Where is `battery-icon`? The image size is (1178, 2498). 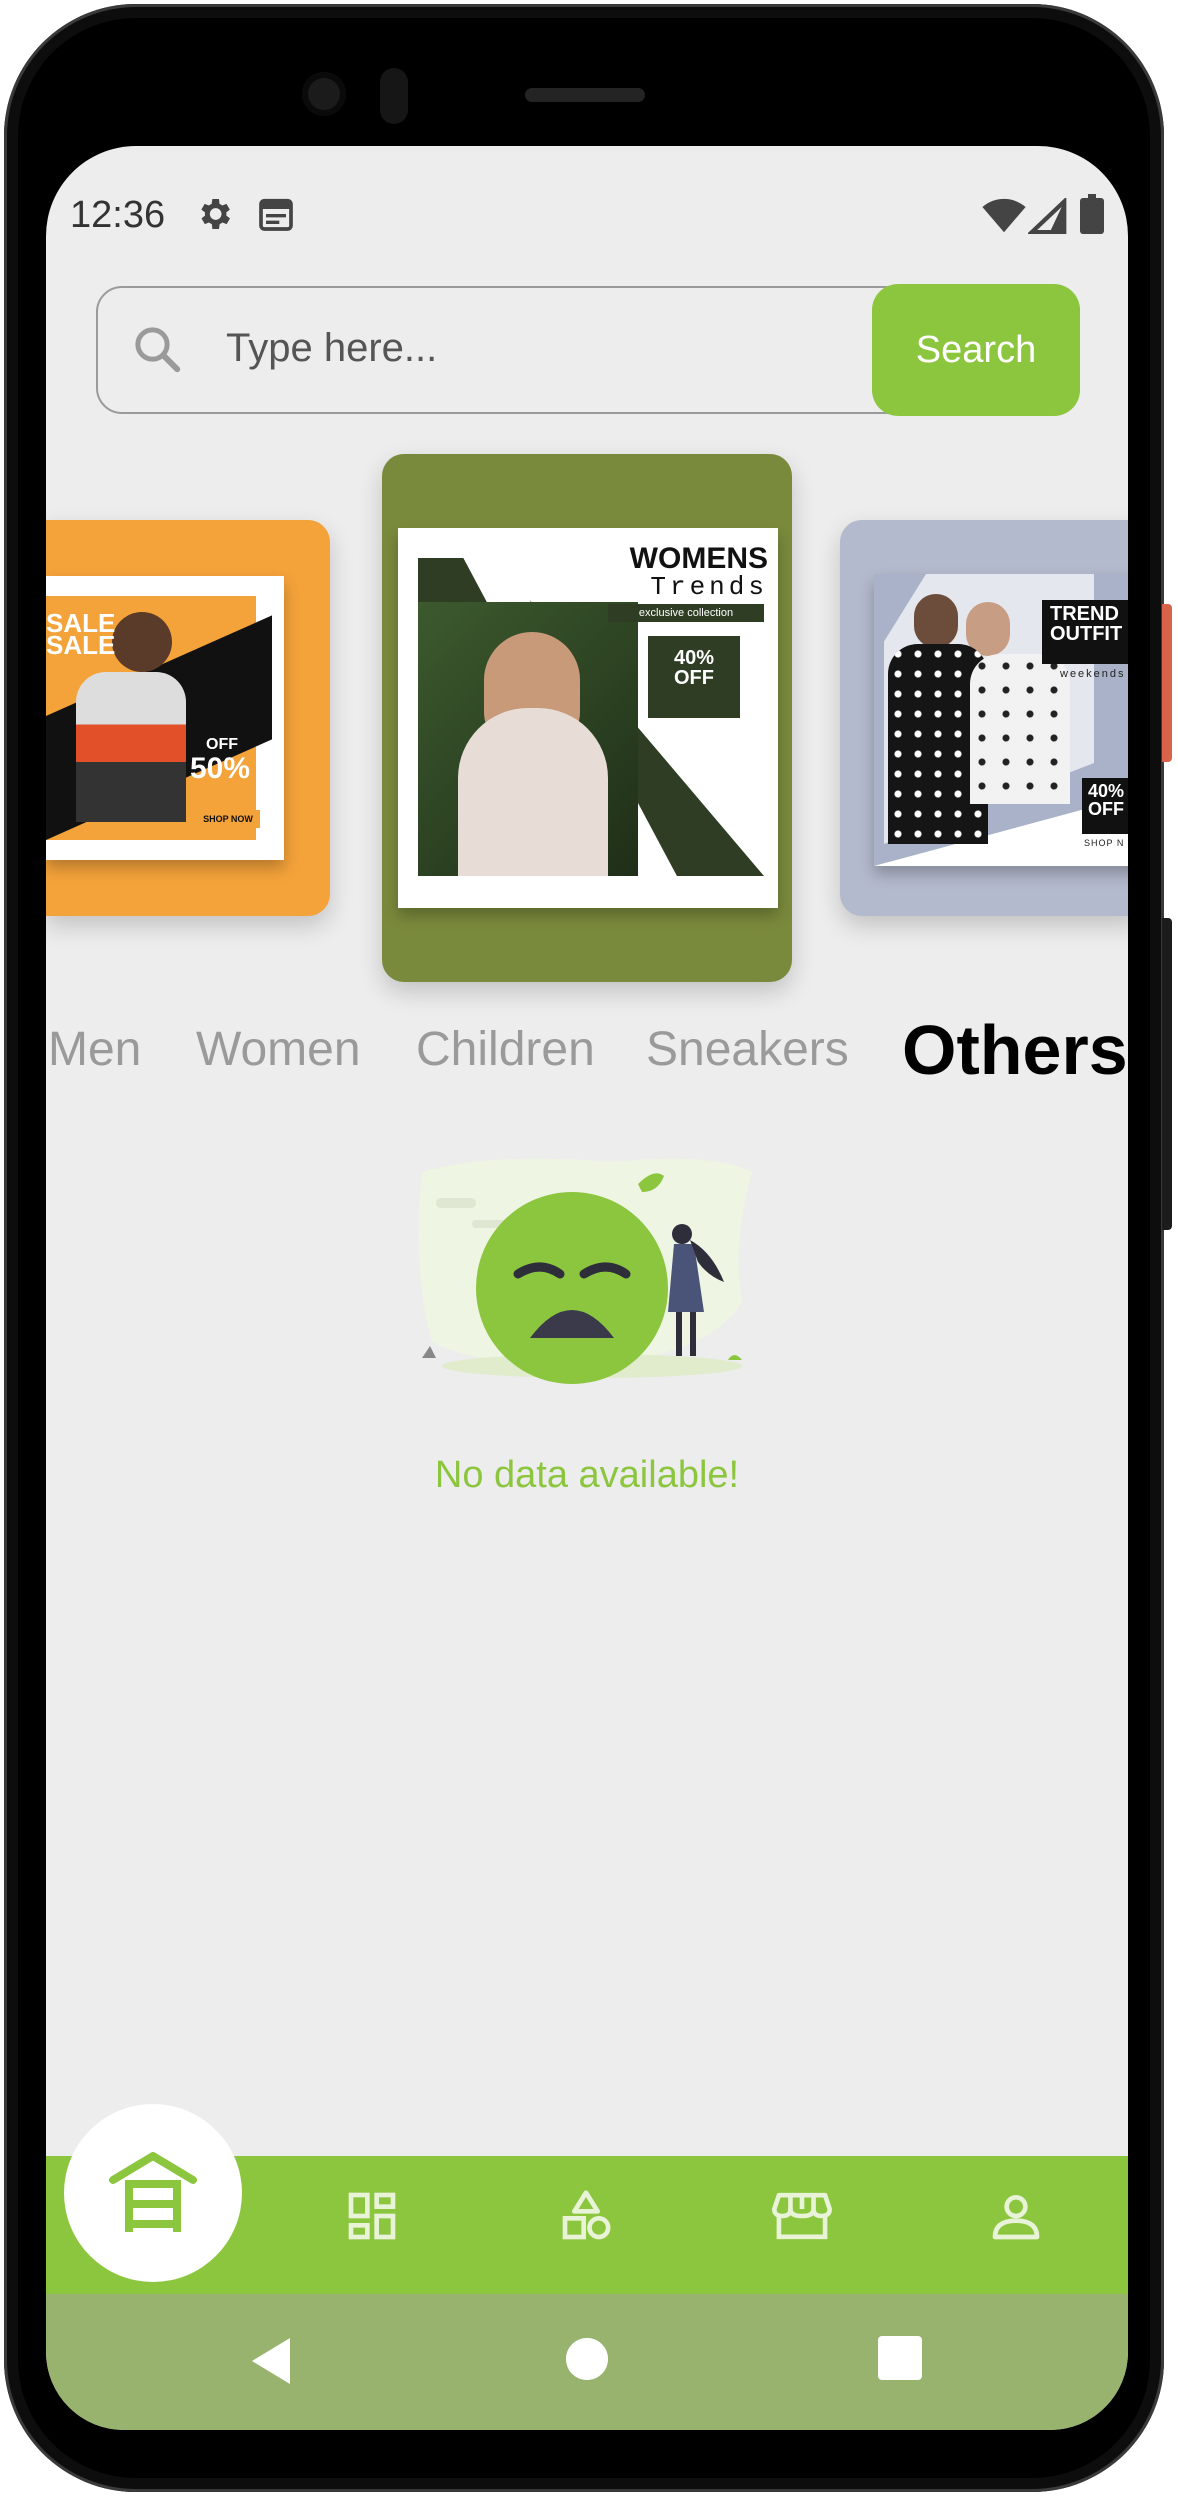
battery-icon is located at coordinates (1092, 216).